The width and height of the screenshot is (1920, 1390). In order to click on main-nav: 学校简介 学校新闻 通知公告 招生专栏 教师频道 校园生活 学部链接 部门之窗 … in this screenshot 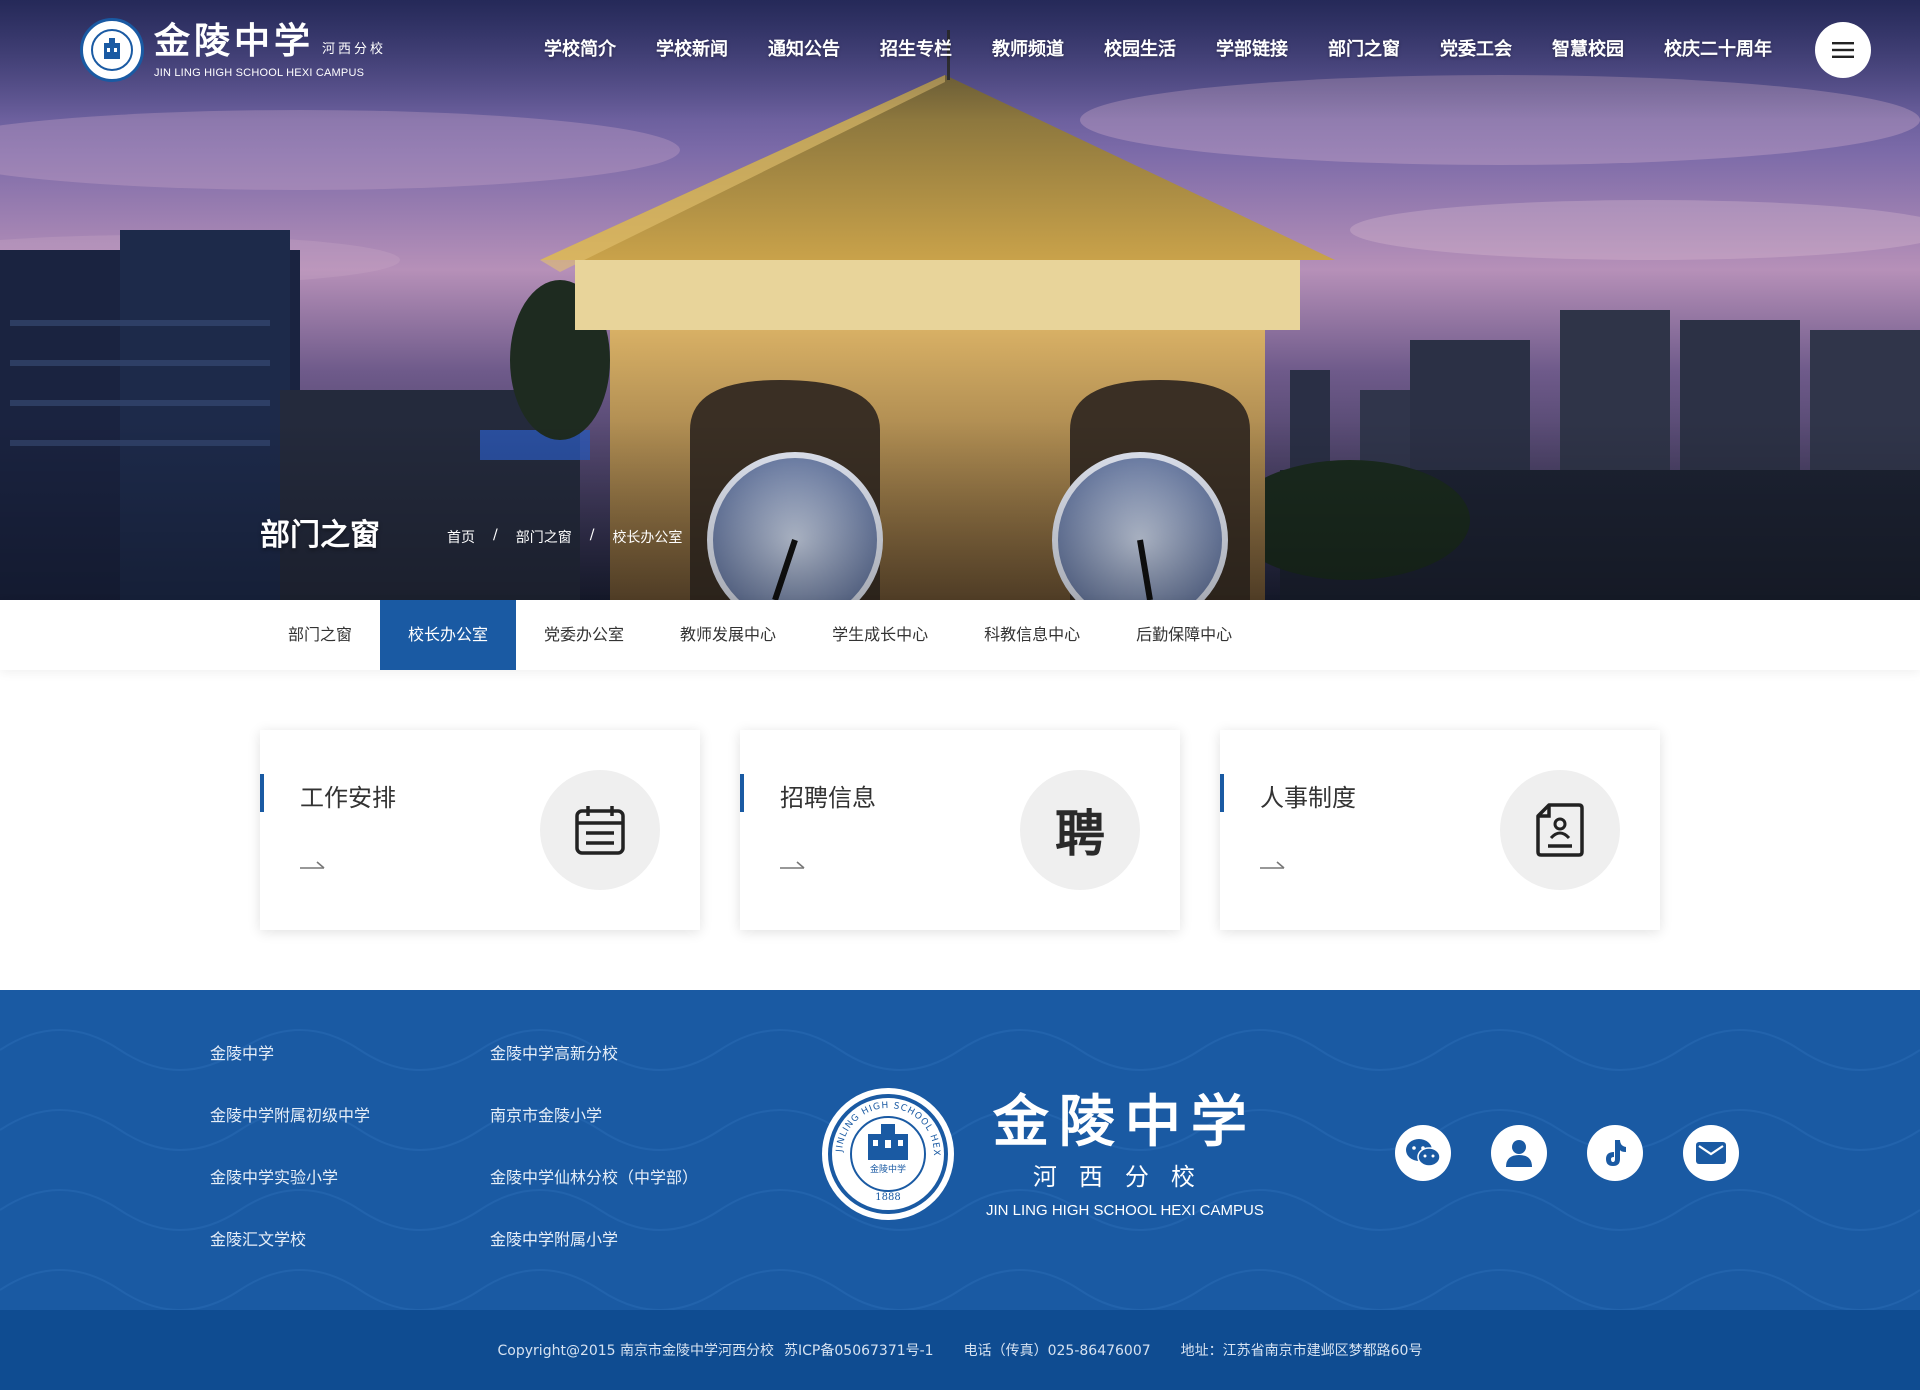, I will do `click(1158, 50)`.